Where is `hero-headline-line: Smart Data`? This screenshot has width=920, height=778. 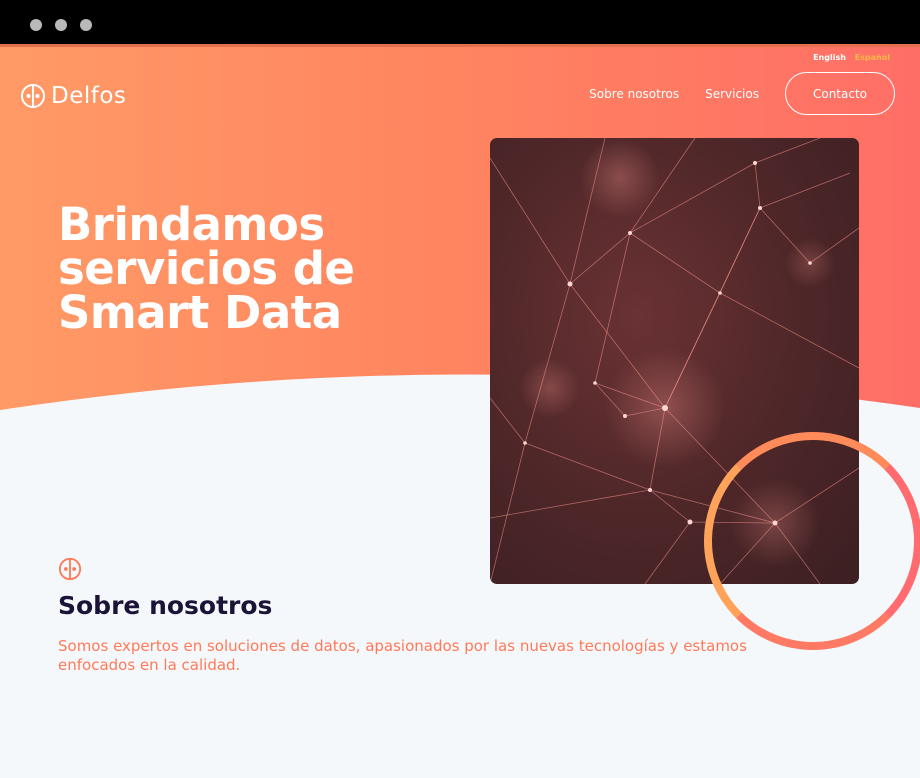
hero-headline-line: Smart Data is located at coordinates (200, 312).